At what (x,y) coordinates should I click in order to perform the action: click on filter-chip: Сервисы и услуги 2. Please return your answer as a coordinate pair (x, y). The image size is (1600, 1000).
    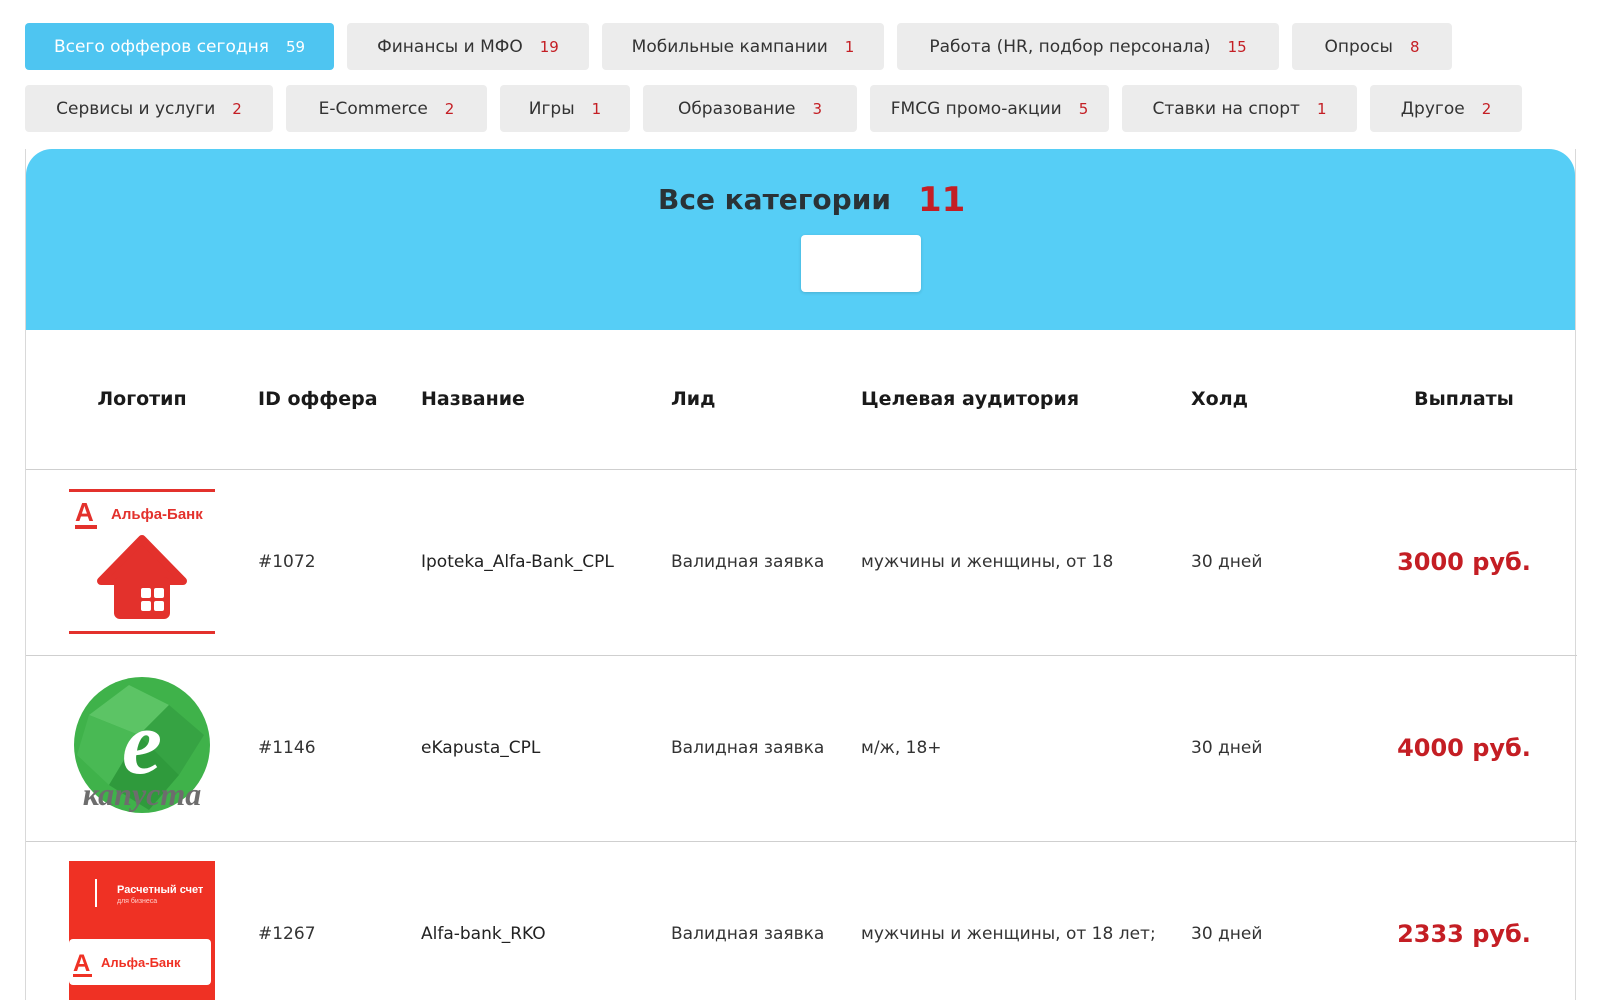
    Looking at the image, I should click on (149, 108).